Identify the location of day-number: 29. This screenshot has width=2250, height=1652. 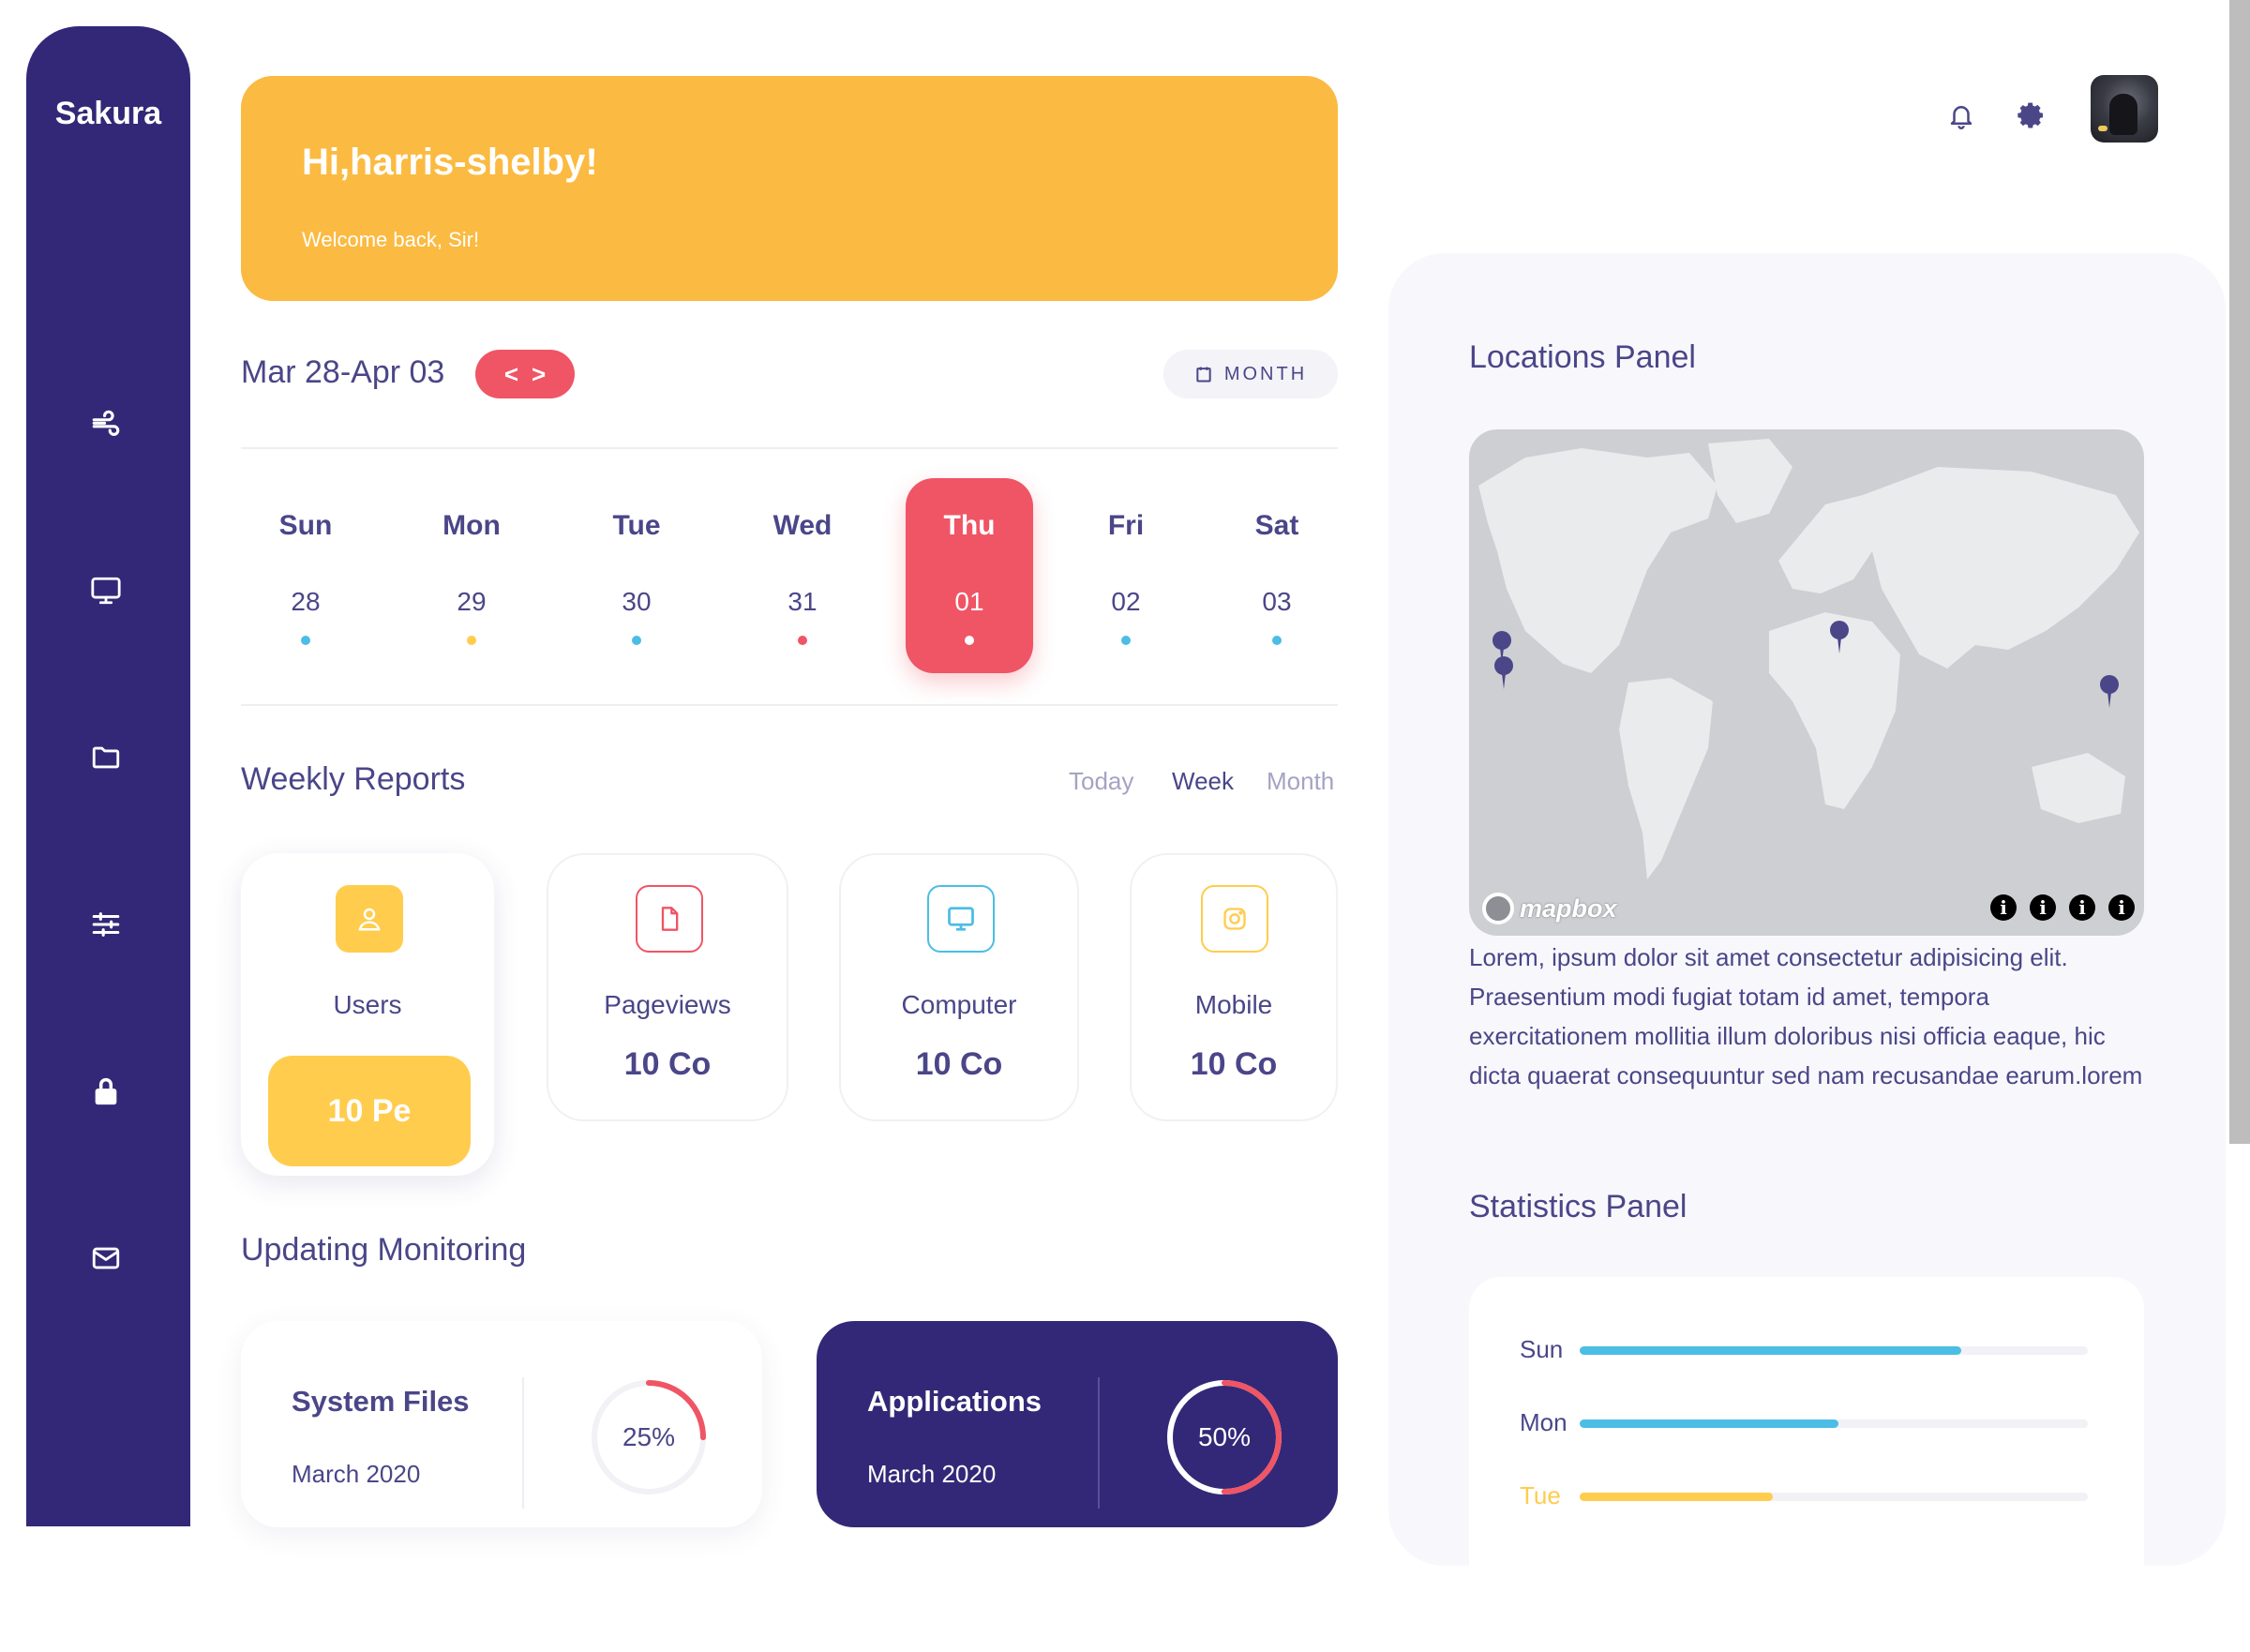
(472, 601).